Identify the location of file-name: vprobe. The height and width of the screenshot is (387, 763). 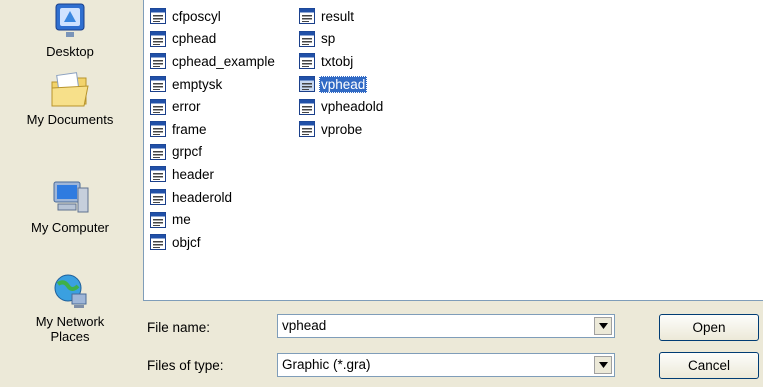
(342, 129).